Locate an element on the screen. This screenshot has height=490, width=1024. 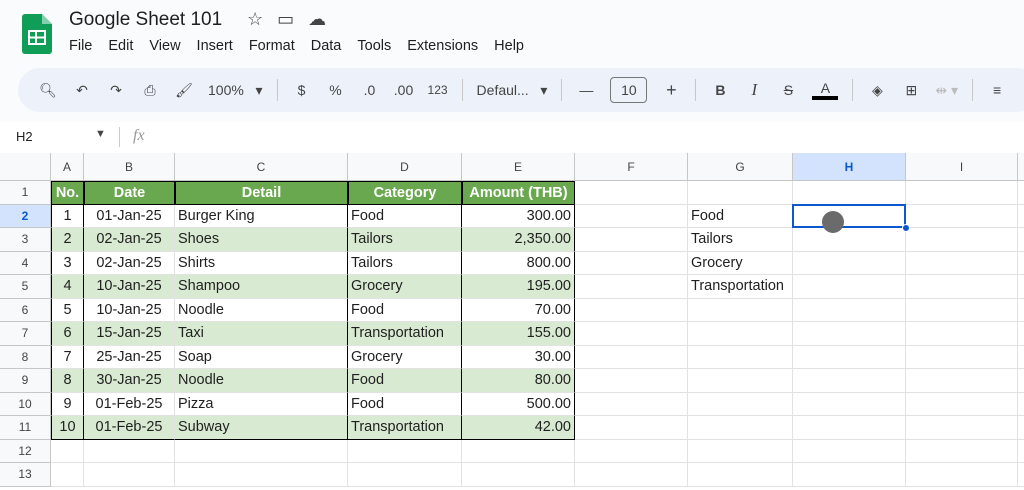
currency-button: $ is located at coordinates (302, 90).